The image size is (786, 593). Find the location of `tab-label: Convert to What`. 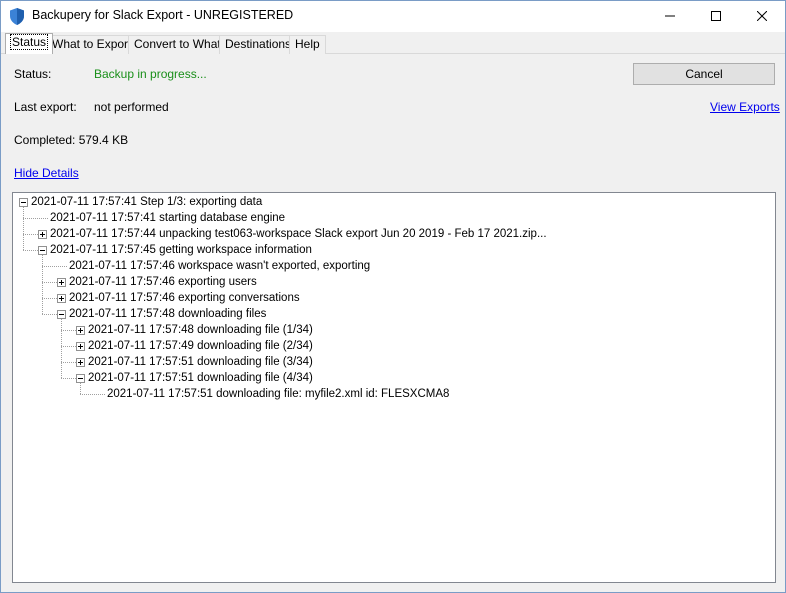

tab-label: Convert to What is located at coordinates (177, 44).